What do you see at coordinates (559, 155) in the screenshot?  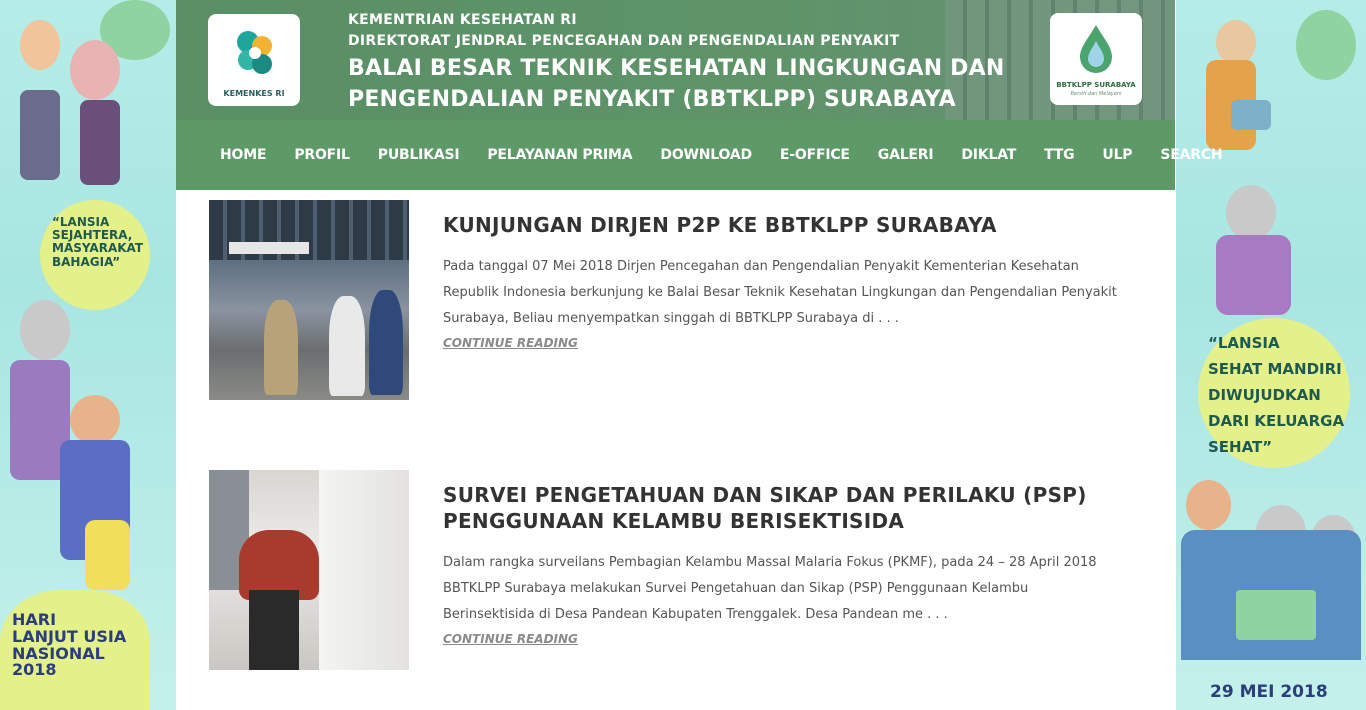 I see `nav-pelayanan-prima: PELAYANAN PRIMA` at bounding box center [559, 155].